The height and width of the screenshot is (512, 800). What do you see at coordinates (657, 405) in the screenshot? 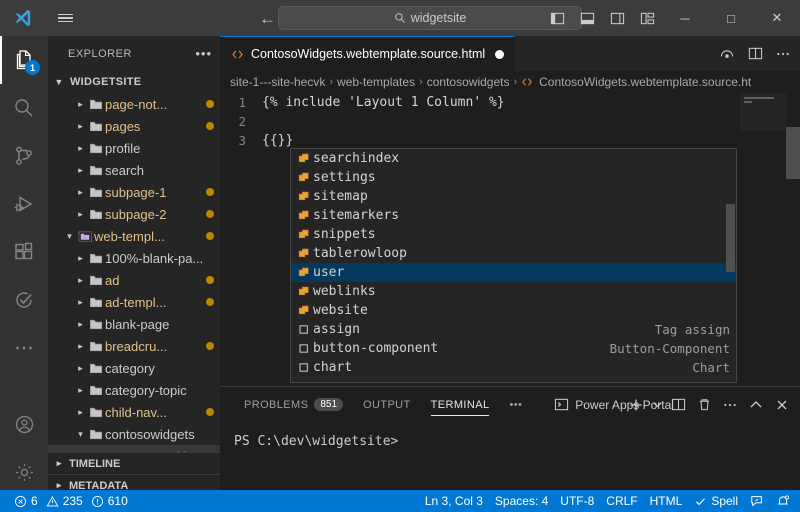
I see `terminal-dropdown-icon` at bounding box center [657, 405].